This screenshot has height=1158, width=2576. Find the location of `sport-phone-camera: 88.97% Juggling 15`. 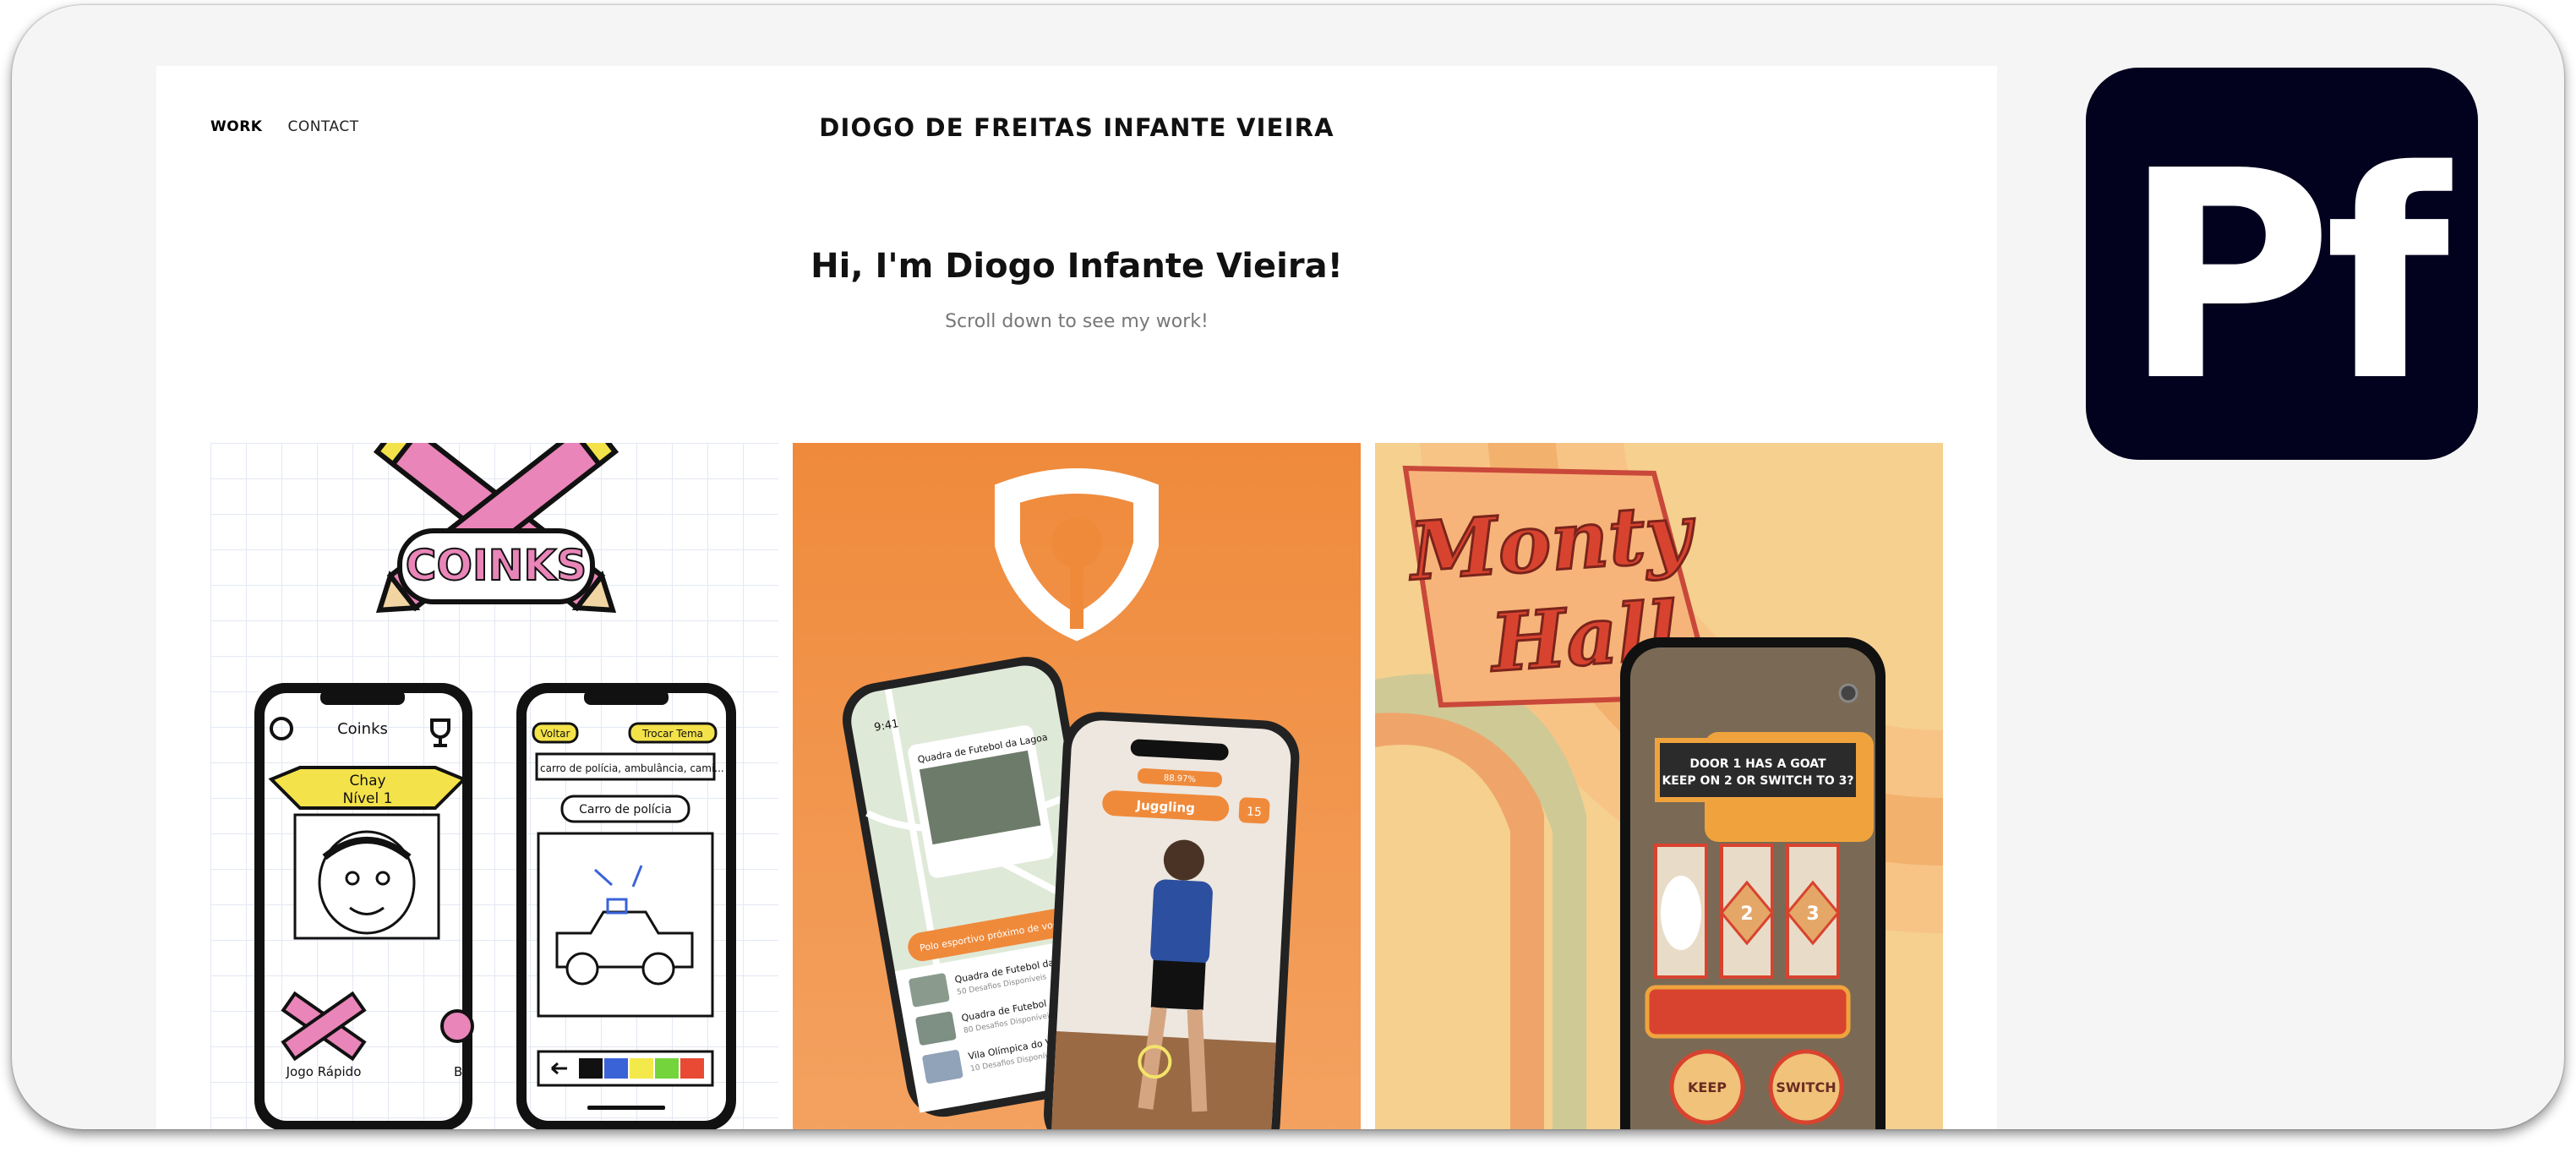

sport-phone-camera: 88.97% Juggling 15 is located at coordinates (1172, 921).